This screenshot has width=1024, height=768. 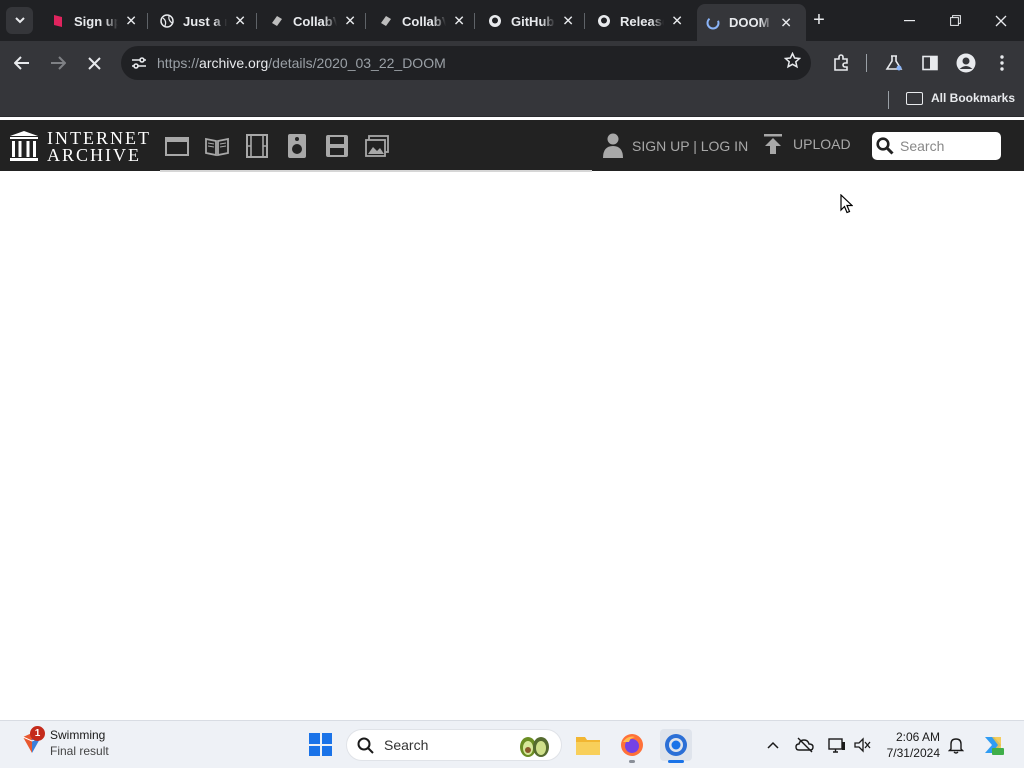 I want to click on texts-icon, so click(x=217, y=146).